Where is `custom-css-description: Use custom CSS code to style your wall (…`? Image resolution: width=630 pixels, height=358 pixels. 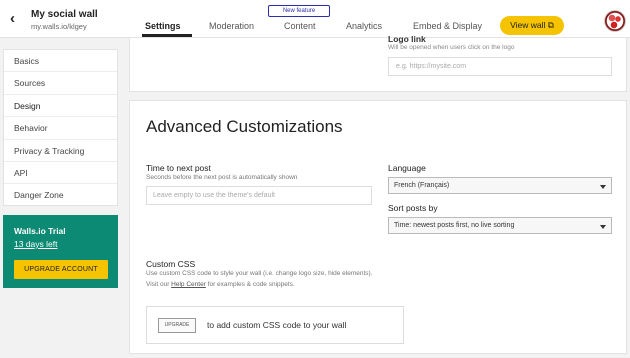 custom-css-description: Use custom CSS code to style your wall (… is located at coordinates (259, 273).